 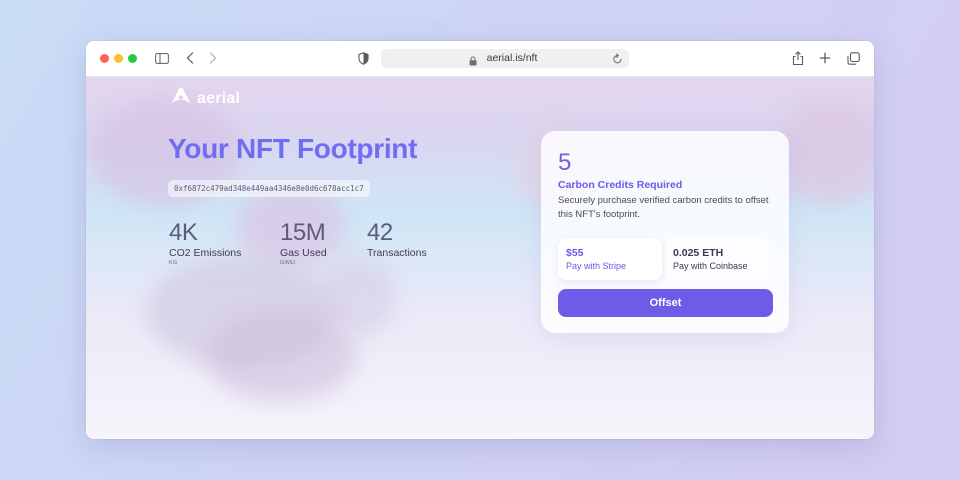 What do you see at coordinates (132, 58) in the screenshot?
I see `zoom-window-button` at bounding box center [132, 58].